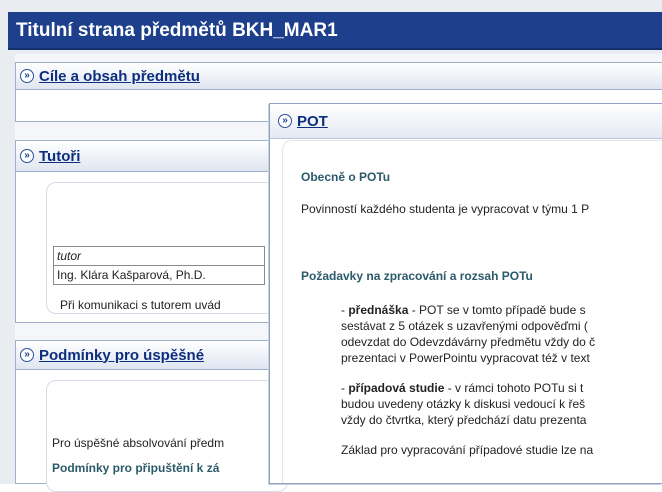  What do you see at coordinates (335, 31) in the screenshot?
I see `page-title: Titulní strana předmětů BKH_MAR1` at bounding box center [335, 31].